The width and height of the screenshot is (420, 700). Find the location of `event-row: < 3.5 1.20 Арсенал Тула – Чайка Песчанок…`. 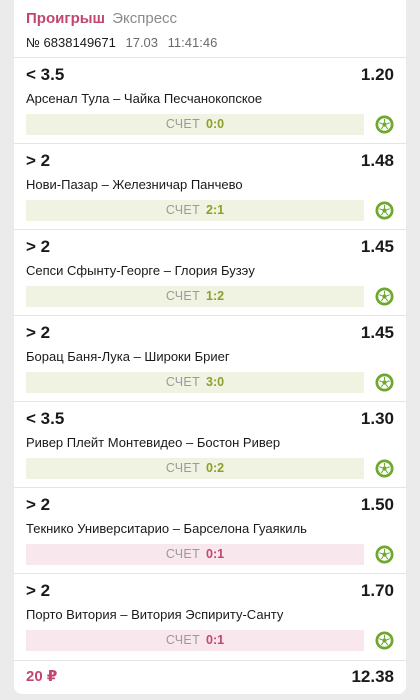

event-row: < 3.5 1.20 Арсенал Тула – Чайка Песчанок… is located at coordinates (210, 100).